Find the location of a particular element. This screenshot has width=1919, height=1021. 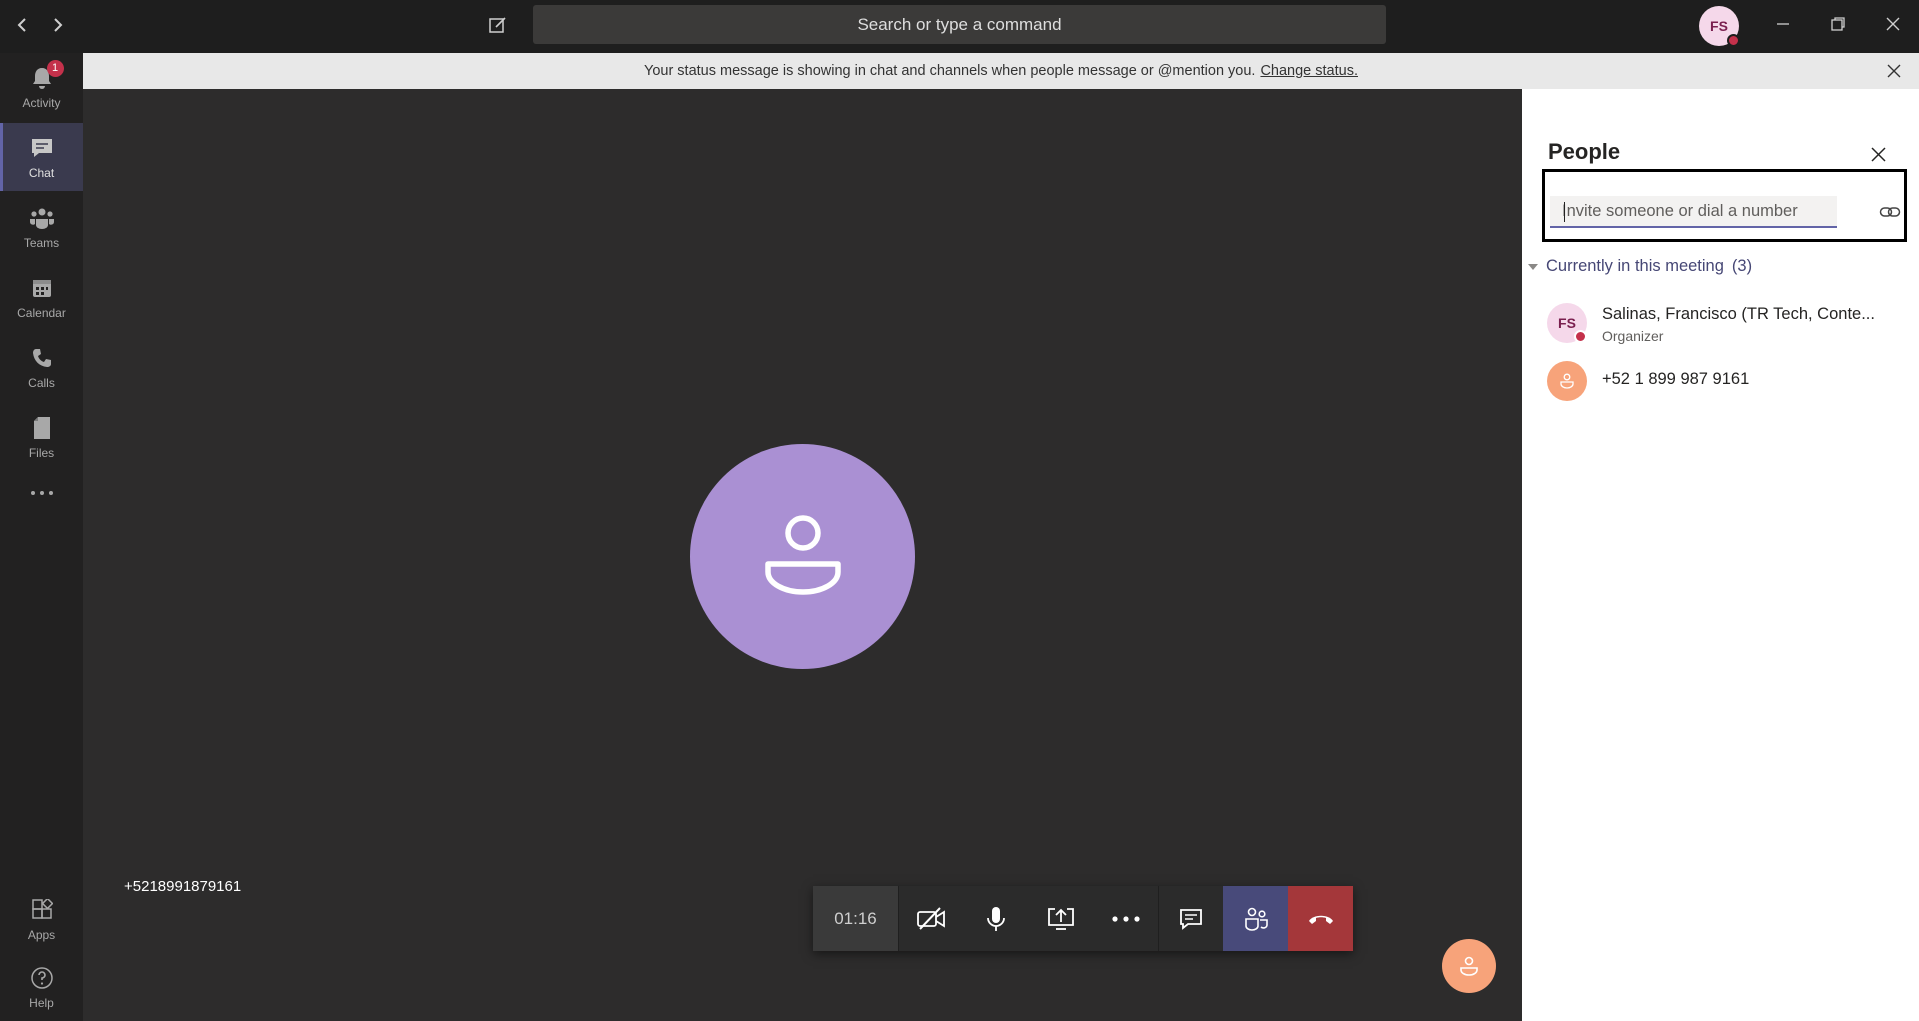

close-panel-icon is located at coordinates (1878, 154).